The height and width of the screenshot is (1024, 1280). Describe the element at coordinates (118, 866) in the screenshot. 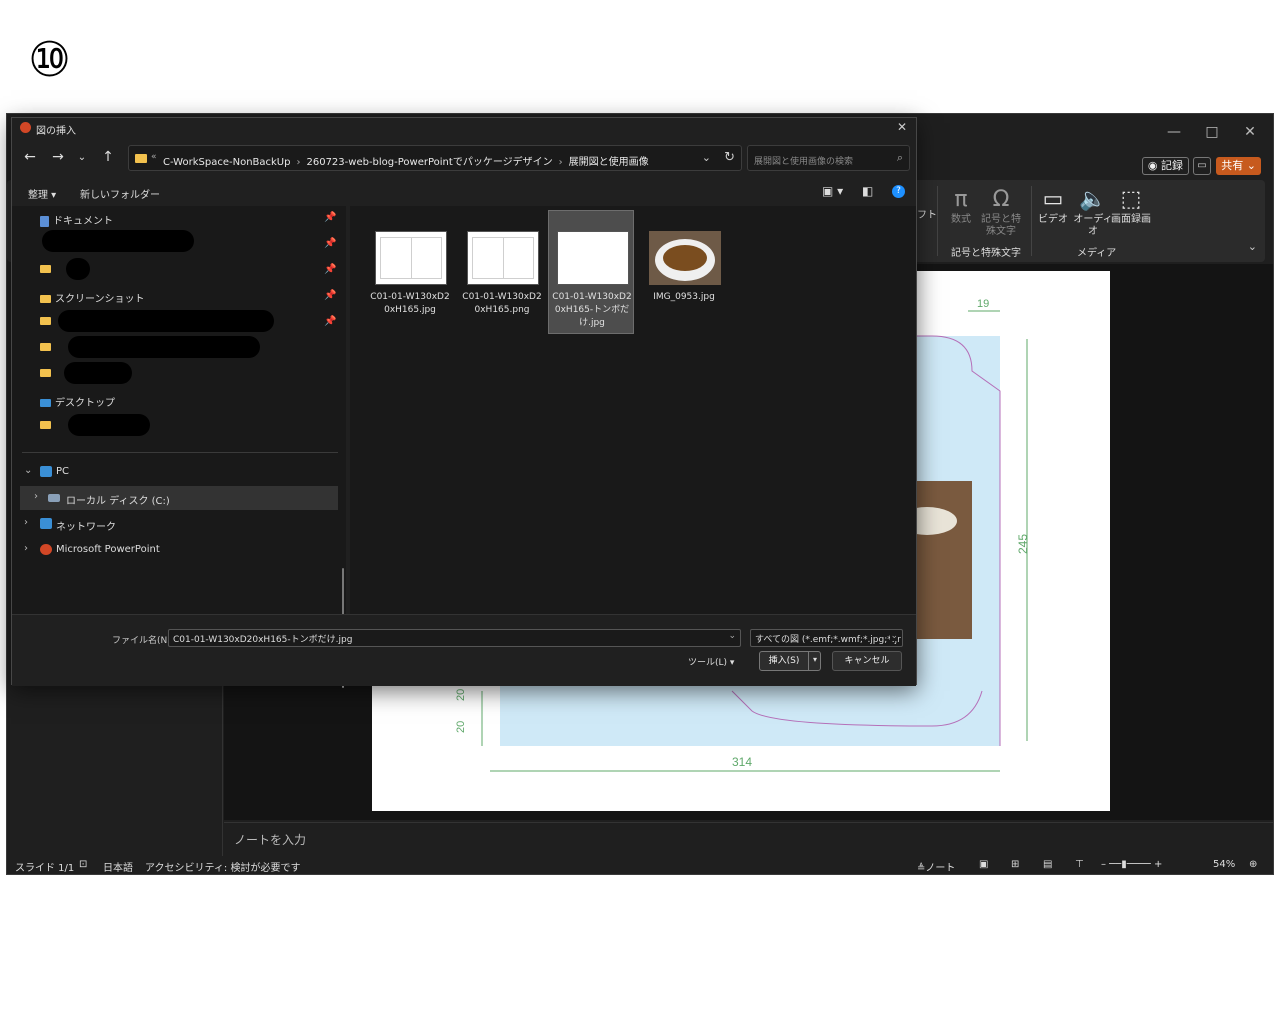

I see `language-indicator: 日本語` at that location.